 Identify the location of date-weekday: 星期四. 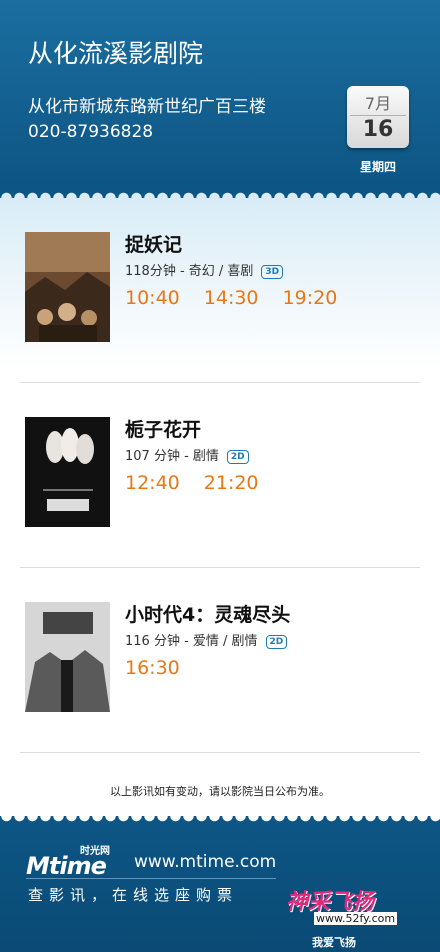
(377, 167).